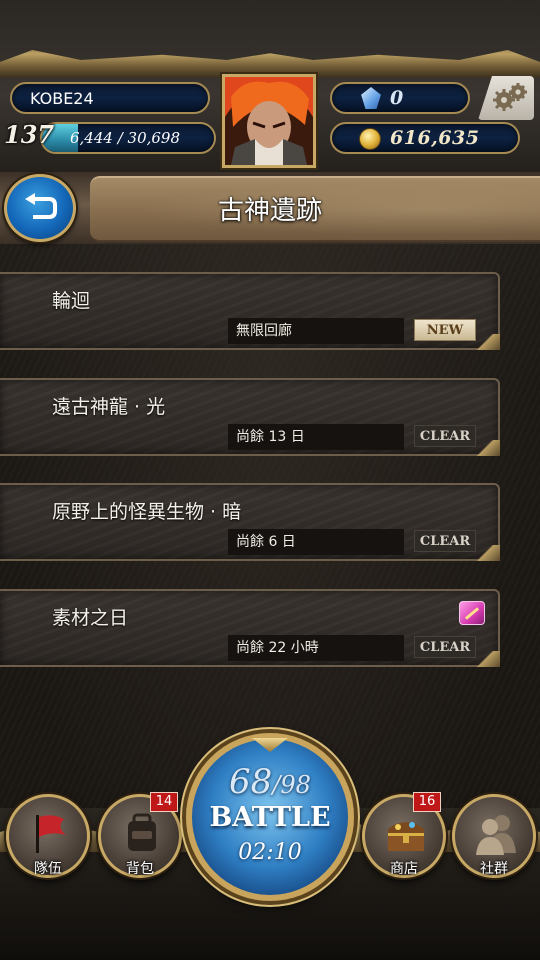 The height and width of the screenshot is (960, 540). What do you see at coordinates (316, 542) in the screenshot?
I see `quest-time-remaining: 尚餘 6 日` at bounding box center [316, 542].